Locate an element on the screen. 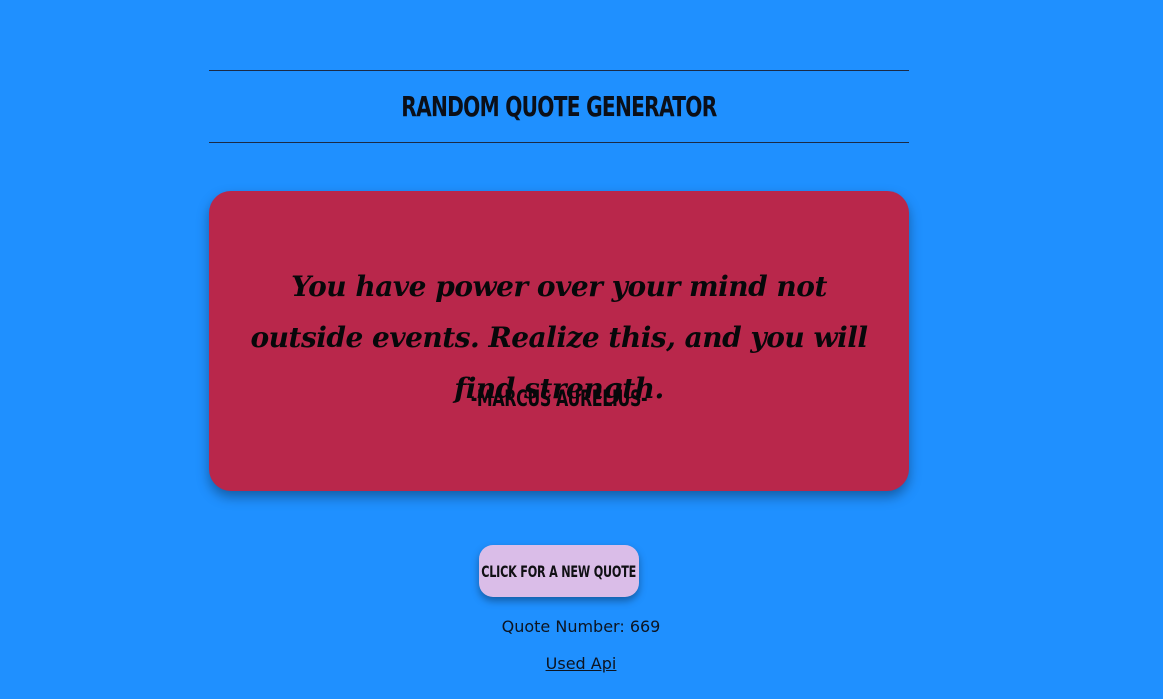  page-header: Random Quote Generator is located at coordinates (559, 106).